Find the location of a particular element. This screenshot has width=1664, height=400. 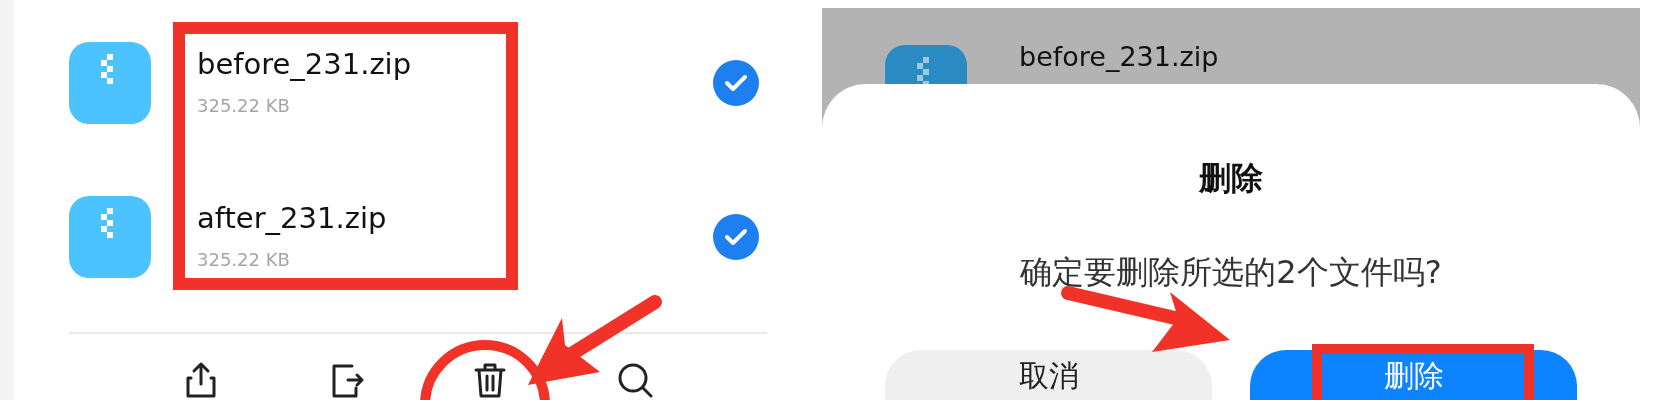

cancel-button: 取消 is located at coordinates (1048, 375).